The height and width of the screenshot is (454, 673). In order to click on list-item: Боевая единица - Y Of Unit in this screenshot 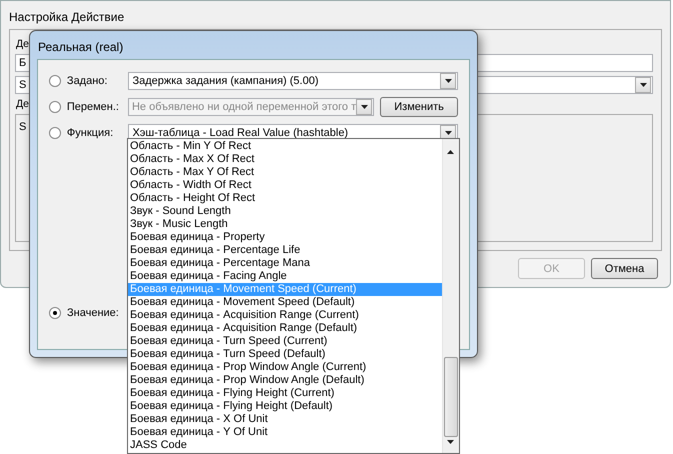, I will do `click(285, 432)`.